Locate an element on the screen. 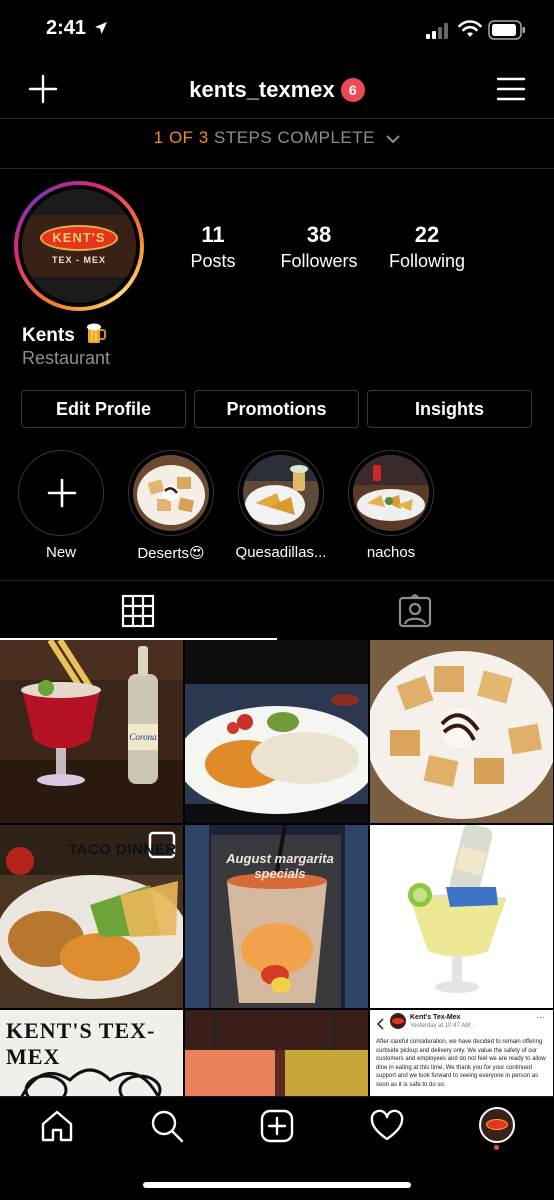 This screenshot has height=1200, width=554. status-bar: 2:41 is located at coordinates (277, 30).